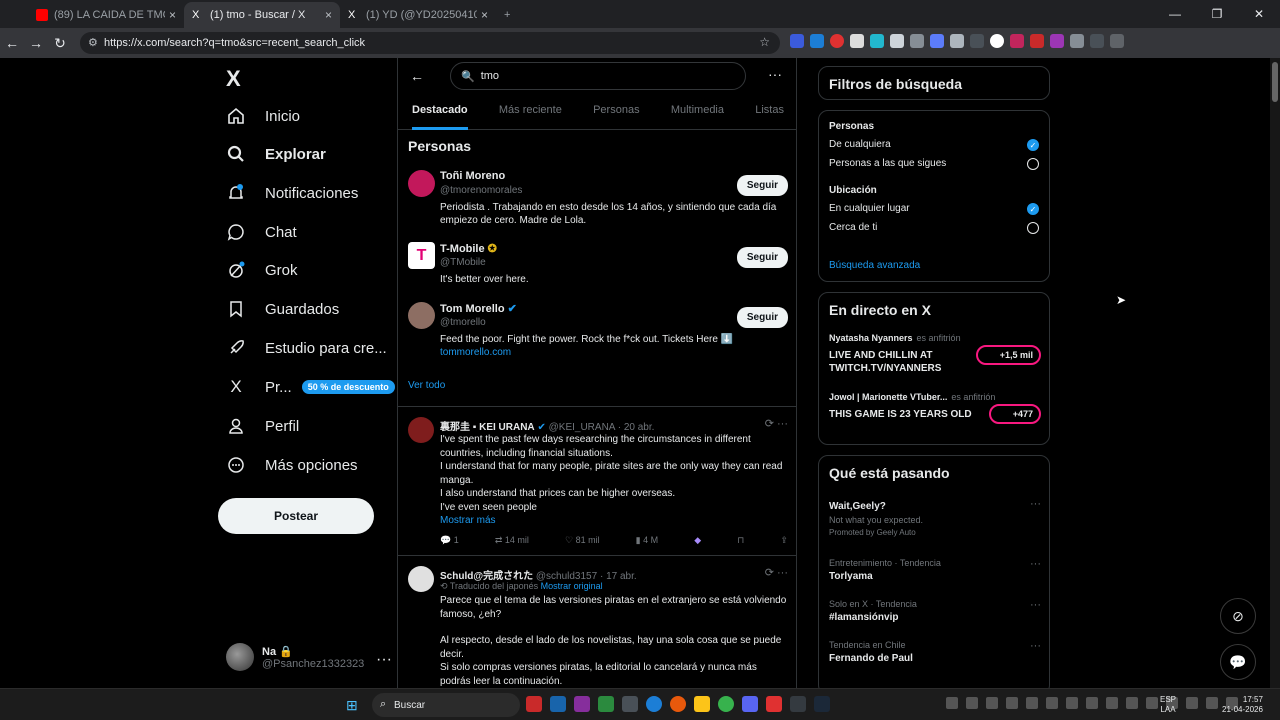 This screenshot has height=720, width=1280. I want to click on post-button: Postear, so click(296, 516).